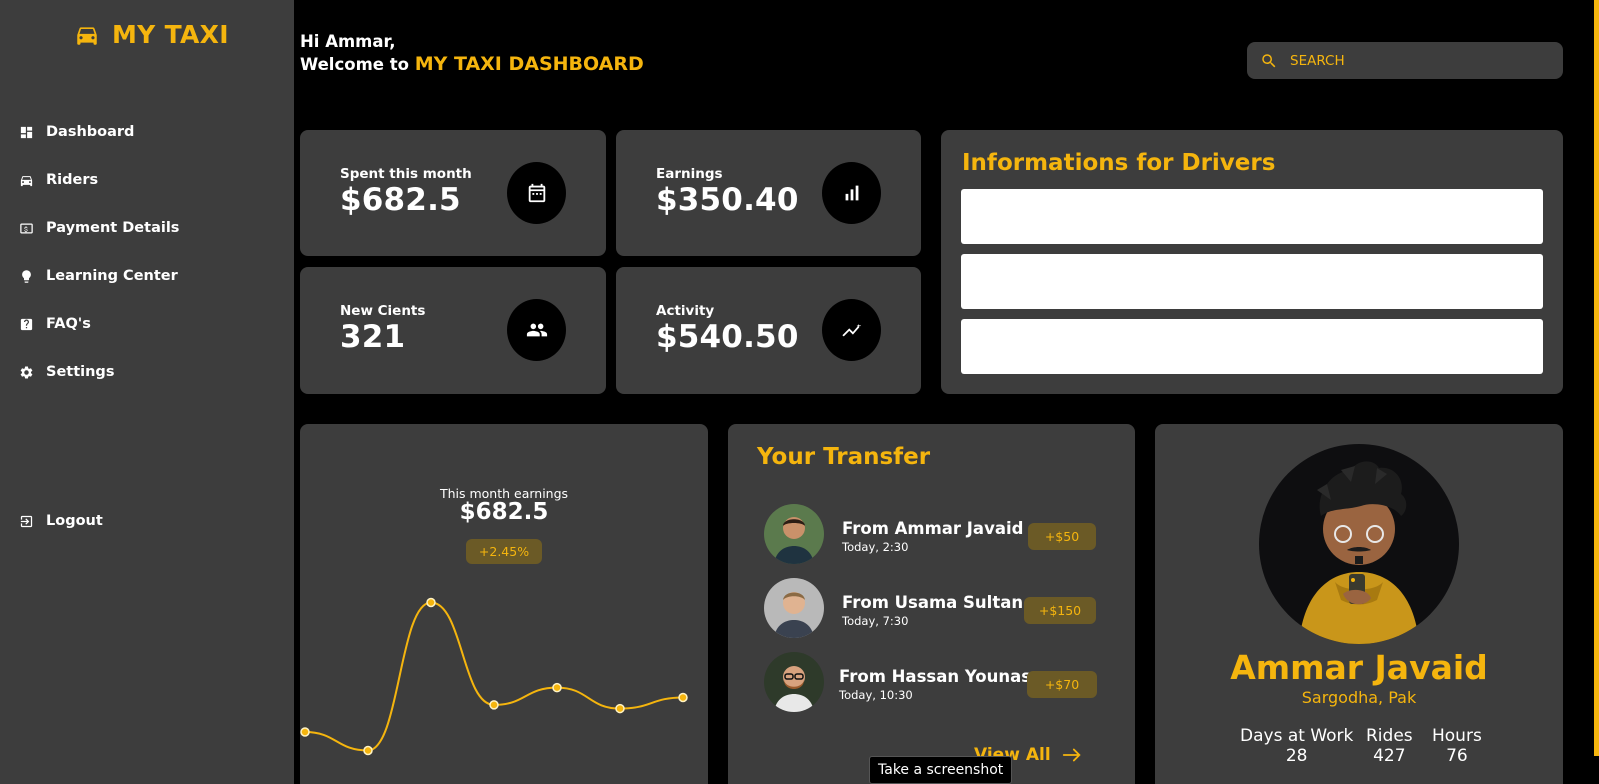 Image resolution: width=1599 pixels, height=784 pixels. I want to click on sidebar-item-learning-center: Learning Center, so click(99, 276).